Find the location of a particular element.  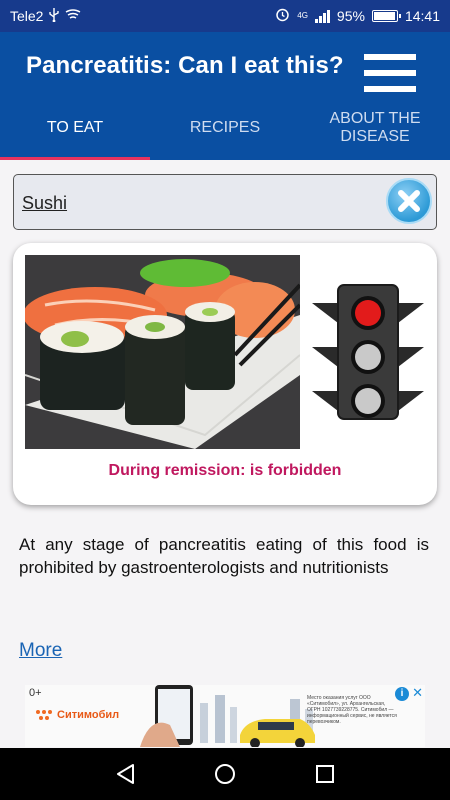

tab-about-the-disease: ABOUT THE DISEASE is located at coordinates (375, 128).